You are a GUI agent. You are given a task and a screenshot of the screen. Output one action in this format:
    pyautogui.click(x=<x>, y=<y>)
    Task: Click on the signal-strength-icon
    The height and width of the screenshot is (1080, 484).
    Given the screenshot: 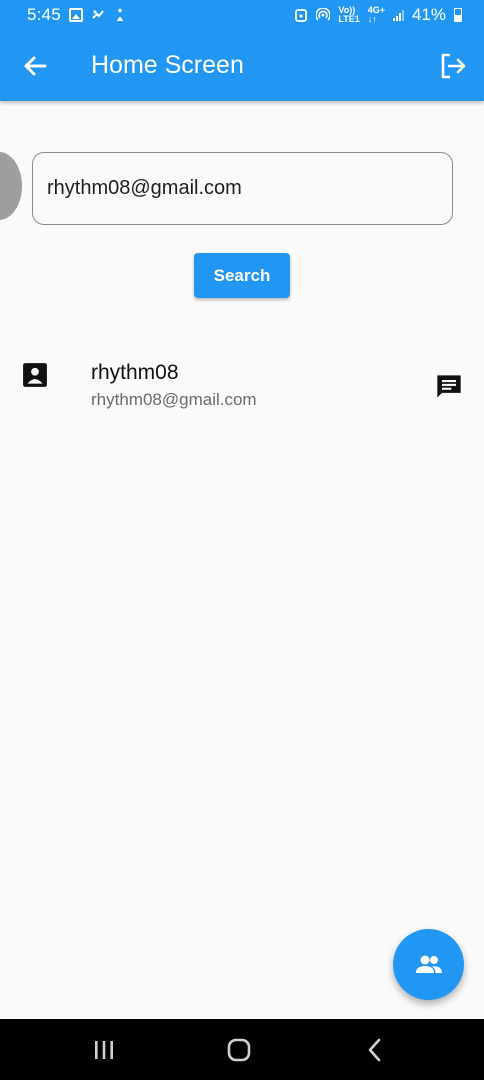 What is the action you would take?
    pyautogui.click(x=398, y=15)
    